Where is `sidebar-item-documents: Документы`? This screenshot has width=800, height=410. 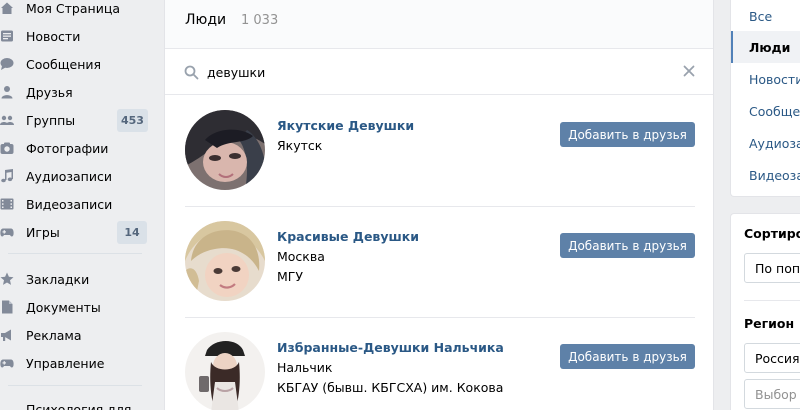
sidebar-item-documents: Документы is located at coordinates (75, 307).